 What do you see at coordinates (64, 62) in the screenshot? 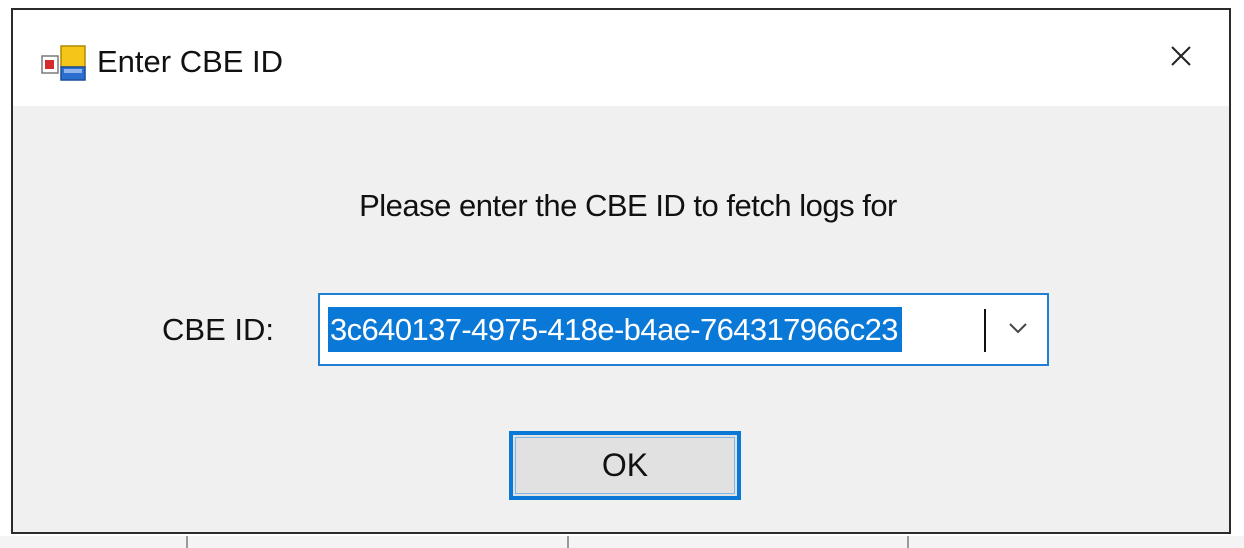
I see `app-icon` at bounding box center [64, 62].